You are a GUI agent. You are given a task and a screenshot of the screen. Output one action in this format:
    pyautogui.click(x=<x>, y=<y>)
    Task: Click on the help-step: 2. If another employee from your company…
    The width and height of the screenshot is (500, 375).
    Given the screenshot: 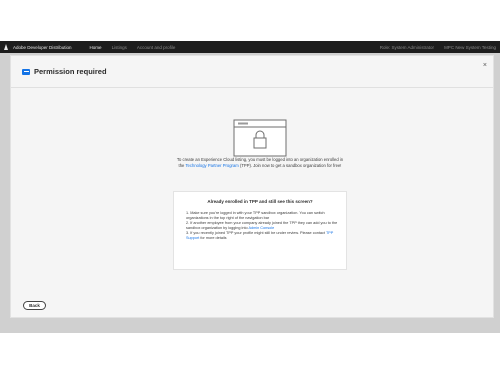 What is the action you would take?
    pyautogui.click(x=262, y=225)
    